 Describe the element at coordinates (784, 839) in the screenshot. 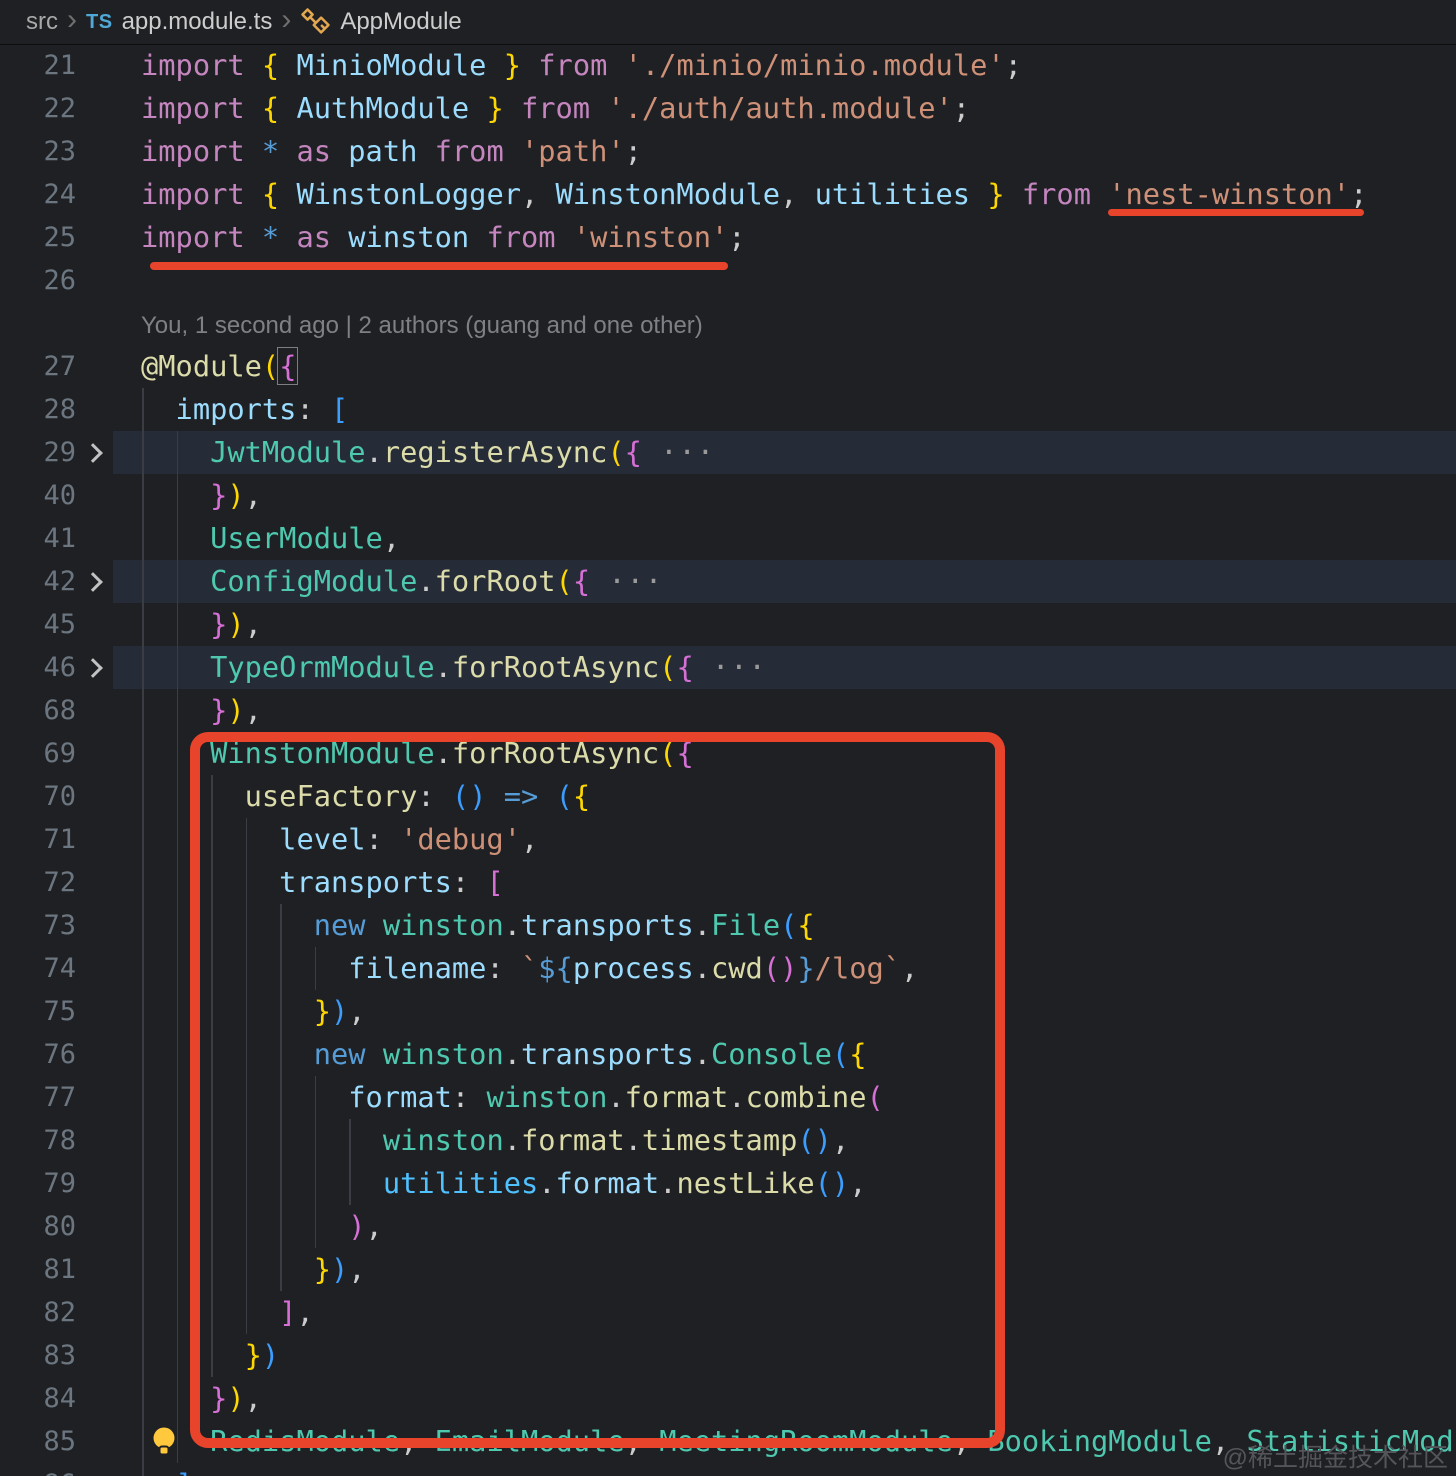

I see `code-line: level: 'debug',` at that location.